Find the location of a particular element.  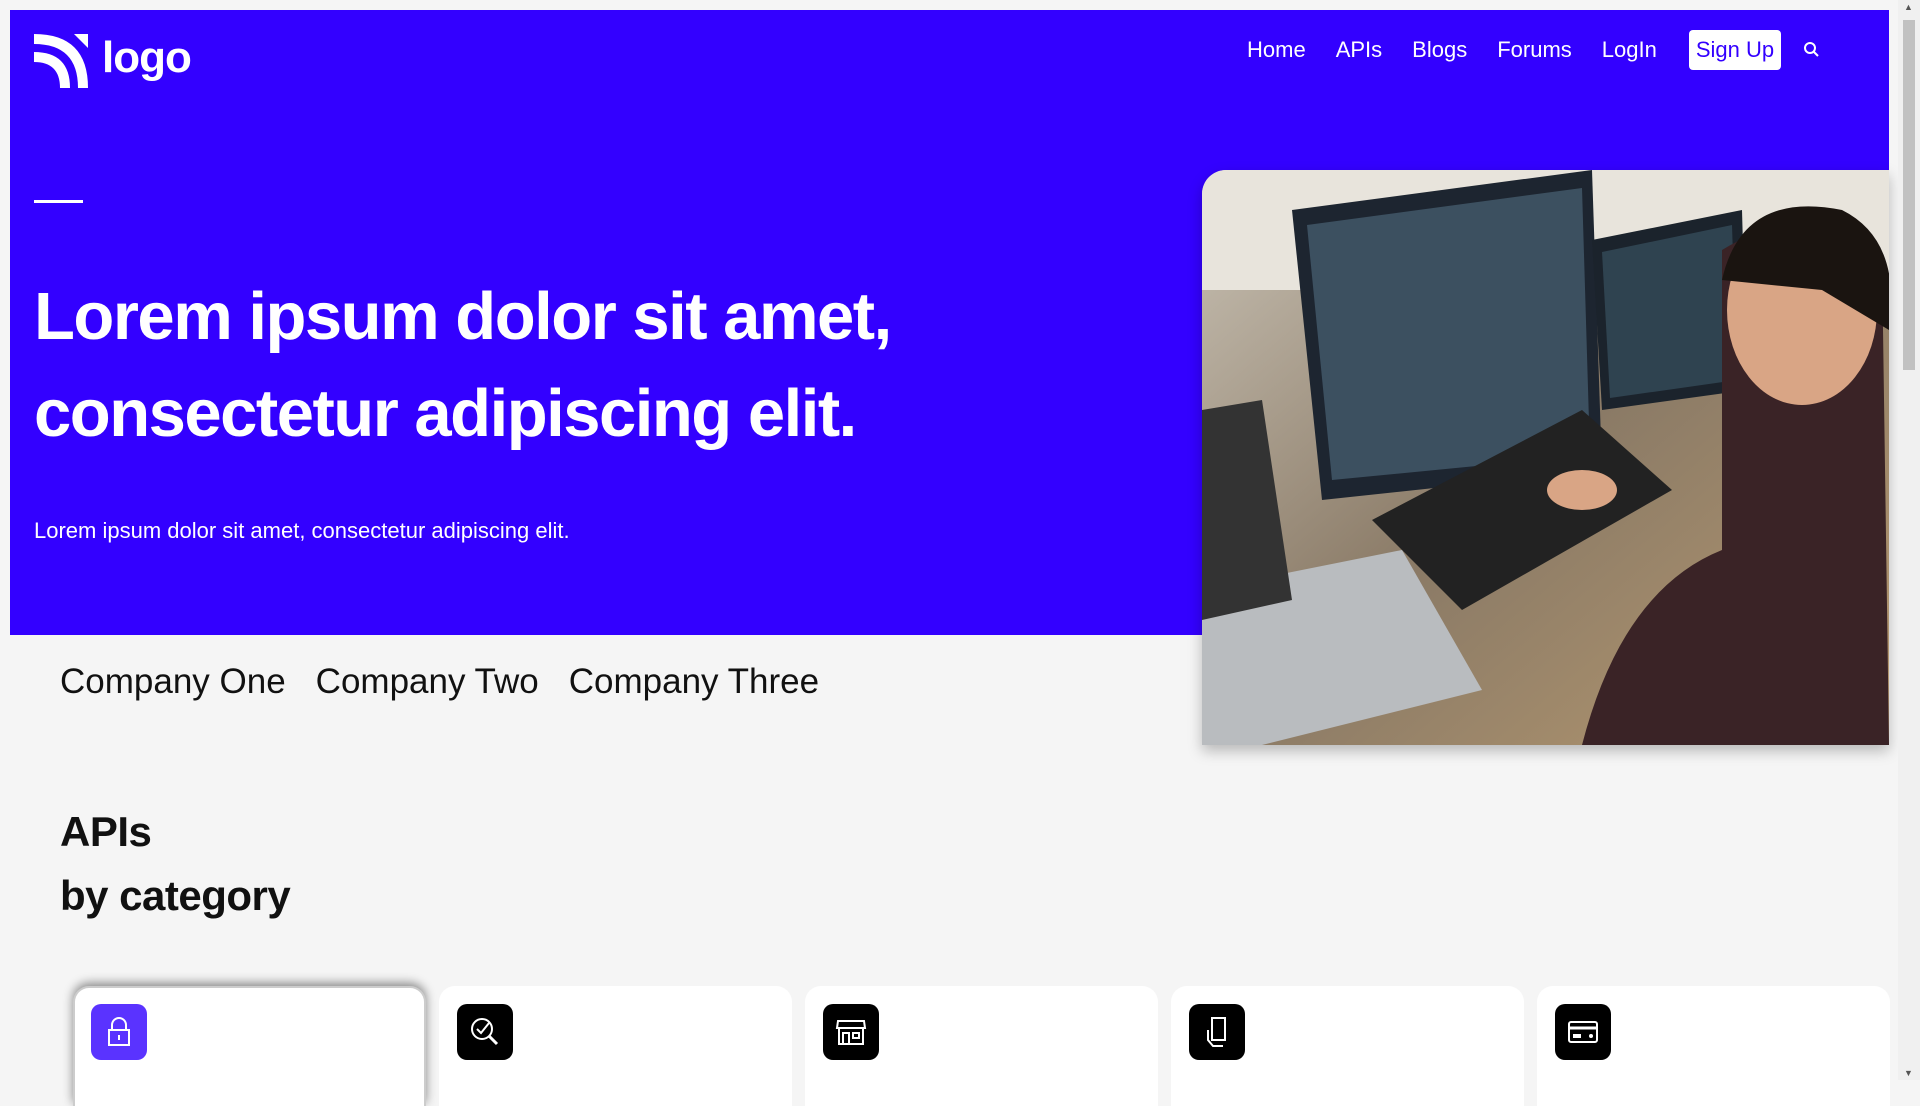

scroll-up-arrow-icon: ▲ is located at coordinates (1908, 7).